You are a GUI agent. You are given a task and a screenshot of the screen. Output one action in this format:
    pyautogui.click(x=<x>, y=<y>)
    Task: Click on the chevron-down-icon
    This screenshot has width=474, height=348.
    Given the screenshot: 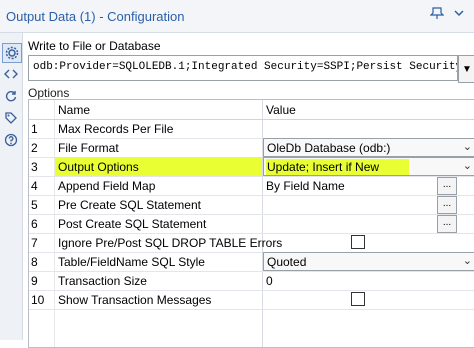 What is the action you would take?
    pyautogui.click(x=459, y=14)
    